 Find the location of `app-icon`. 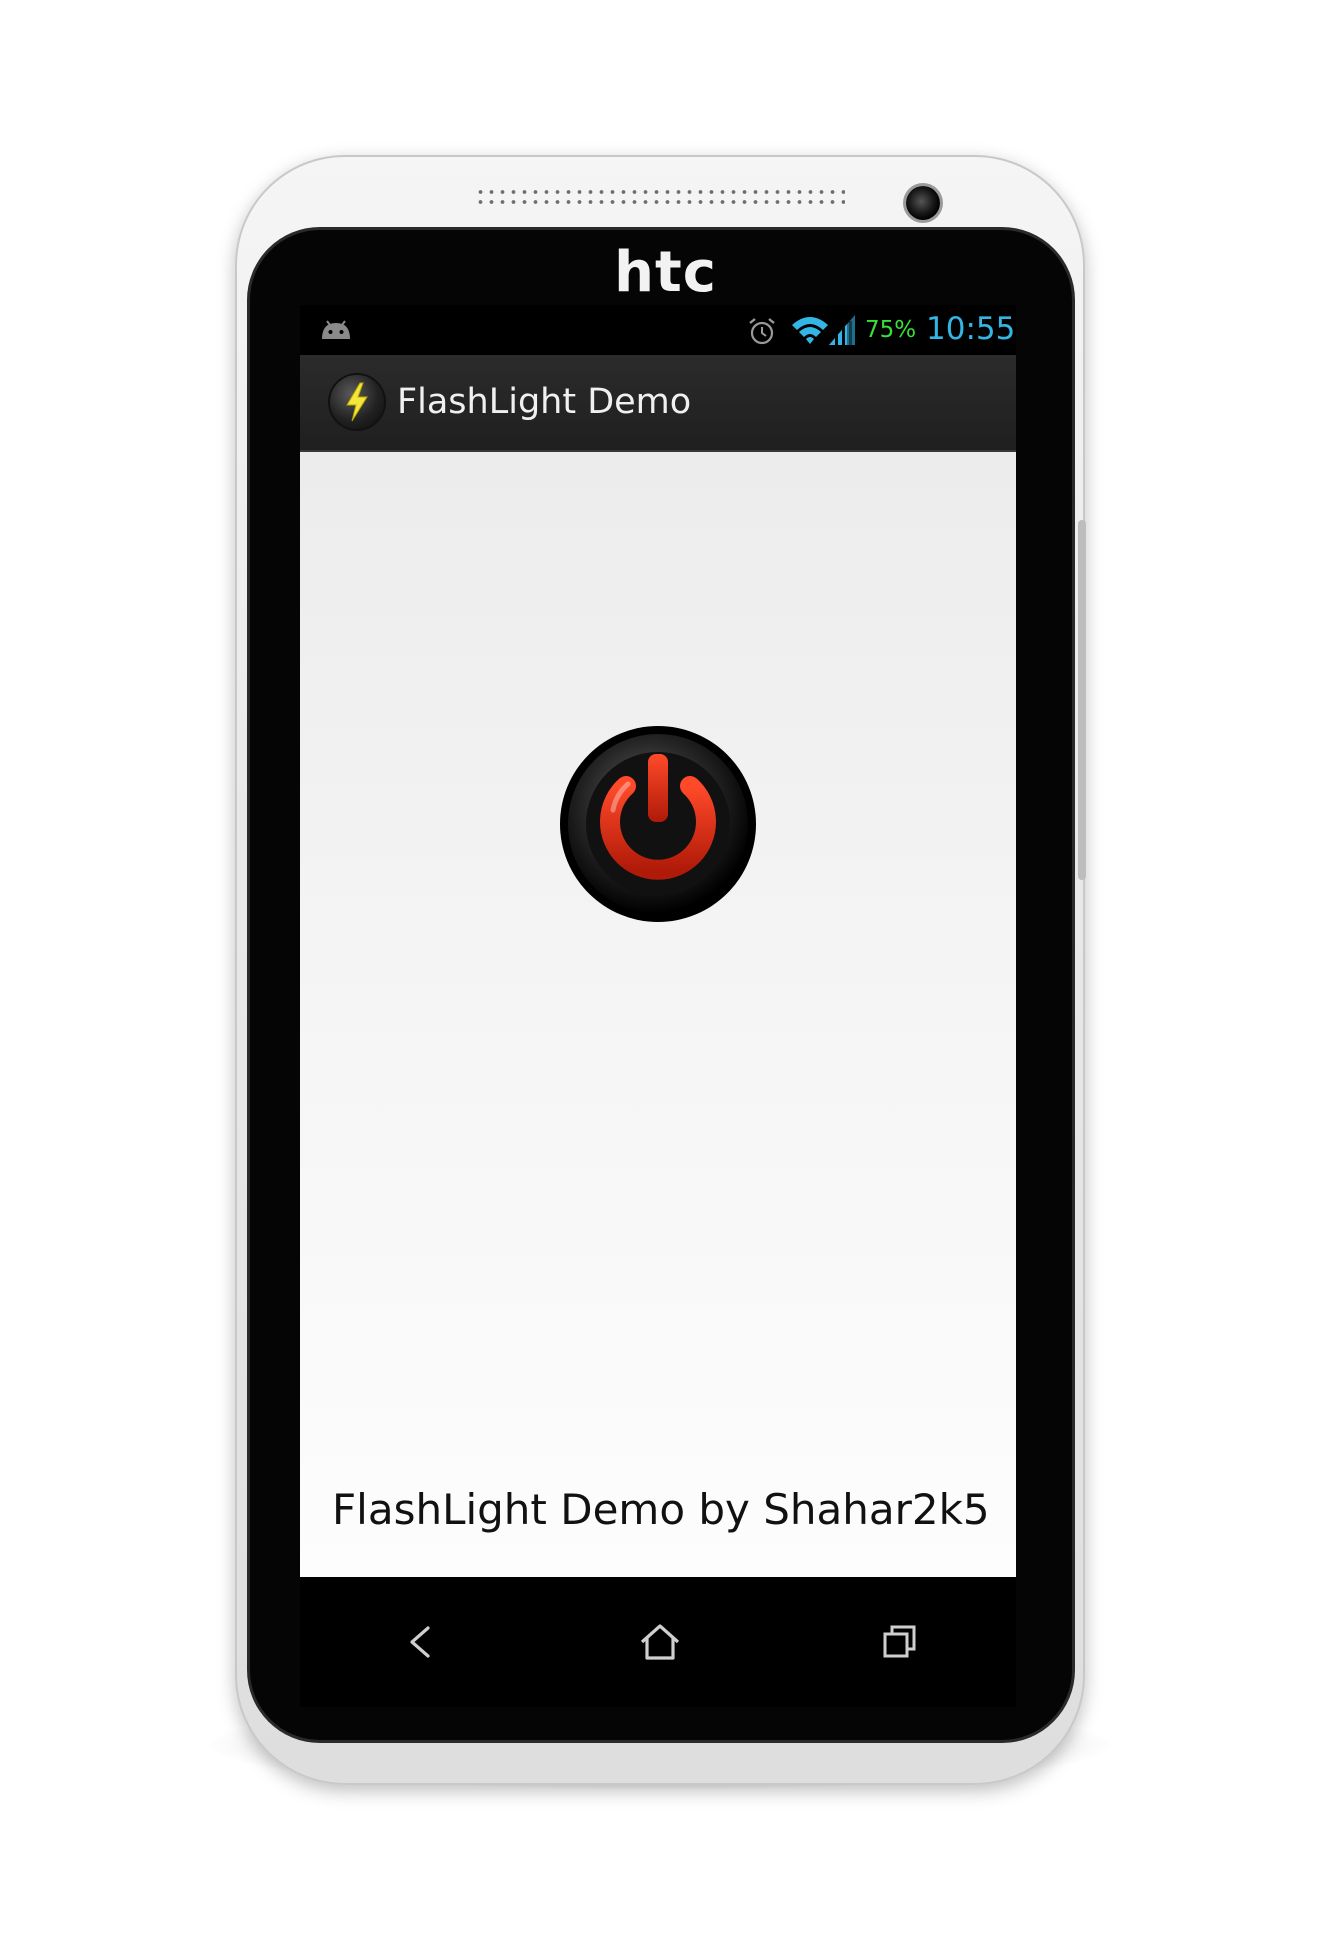

app-icon is located at coordinates (357, 402).